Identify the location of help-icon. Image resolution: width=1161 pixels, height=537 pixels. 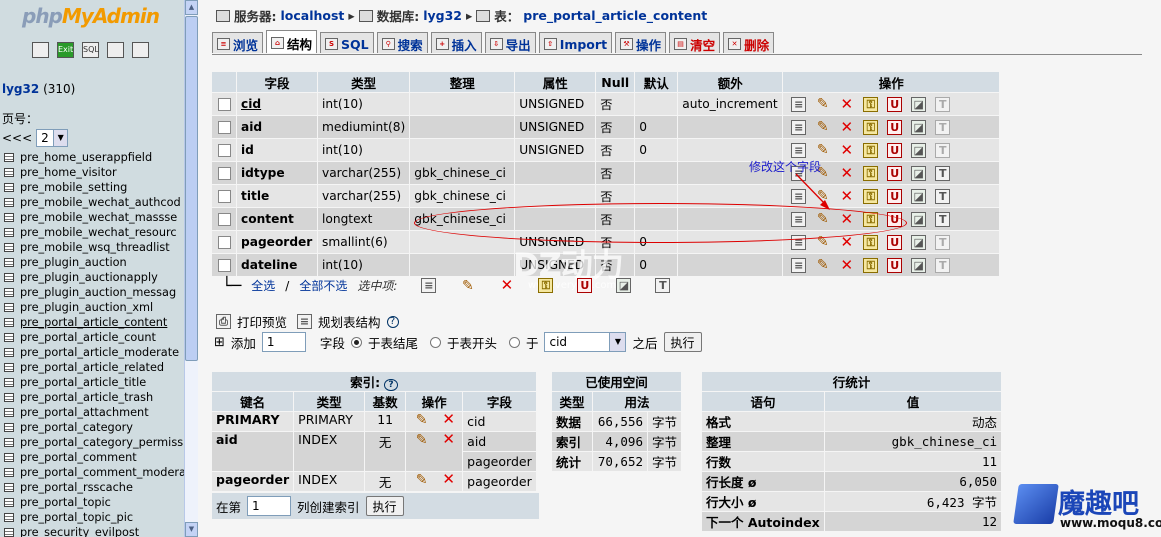
(140, 50).